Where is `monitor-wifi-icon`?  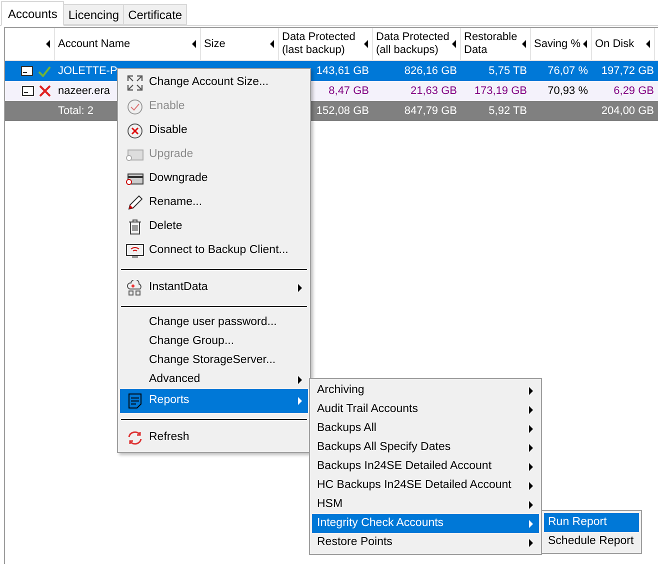 monitor-wifi-icon is located at coordinates (135, 251).